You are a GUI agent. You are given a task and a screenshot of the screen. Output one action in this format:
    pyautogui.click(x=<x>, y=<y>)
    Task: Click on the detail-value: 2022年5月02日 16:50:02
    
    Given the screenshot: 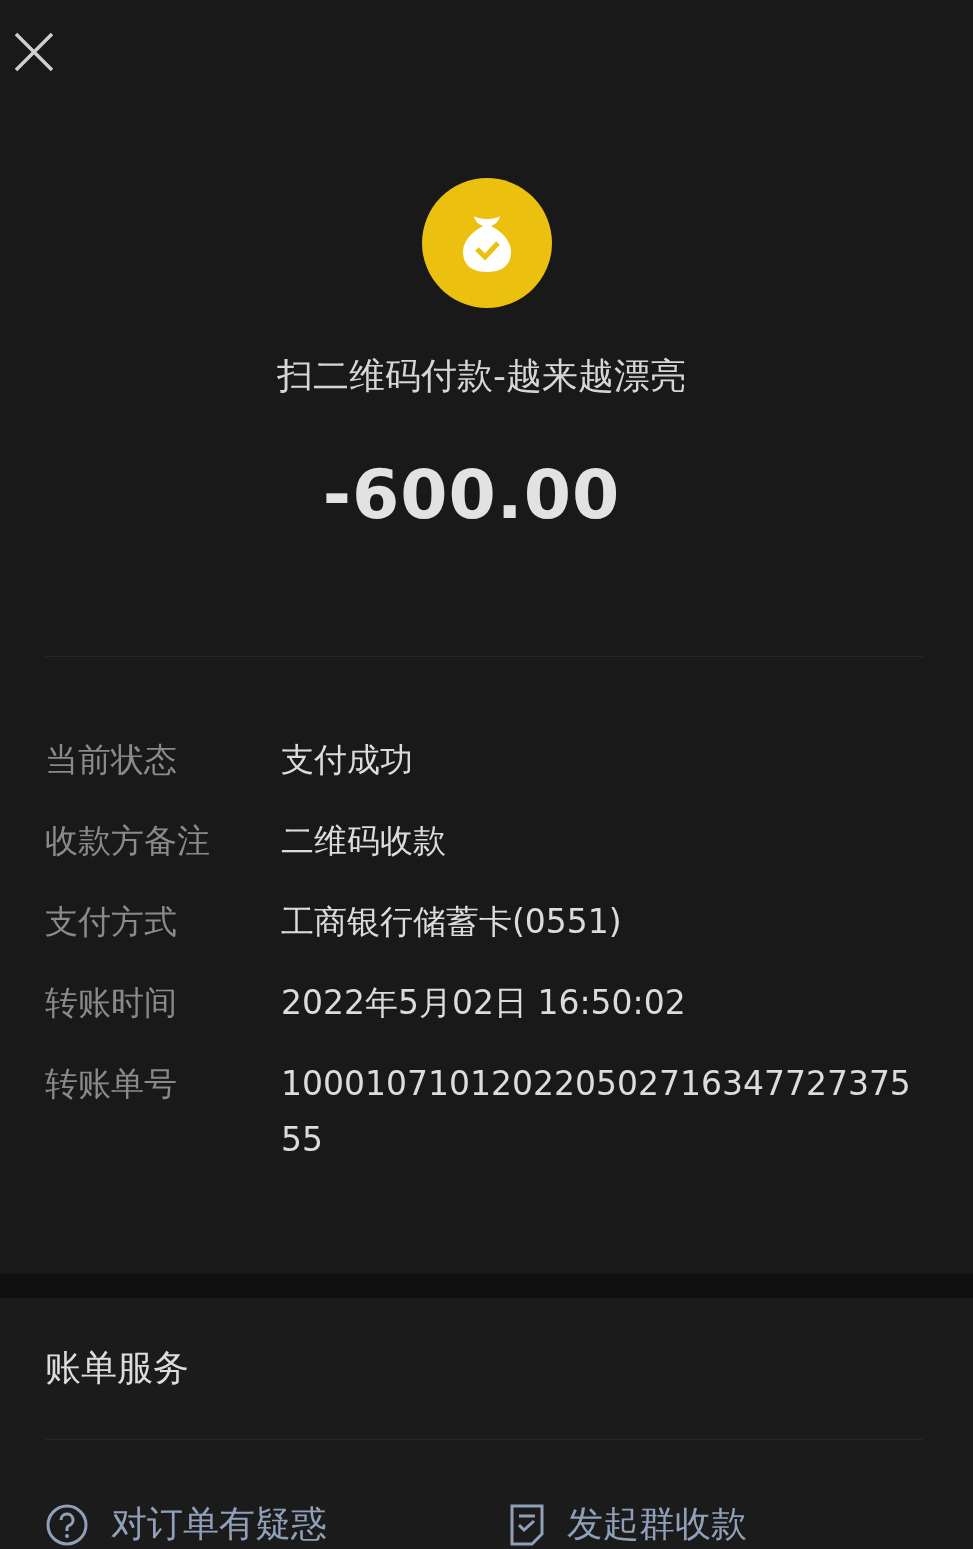 What is the action you would take?
    pyautogui.click(x=484, y=1003)
    